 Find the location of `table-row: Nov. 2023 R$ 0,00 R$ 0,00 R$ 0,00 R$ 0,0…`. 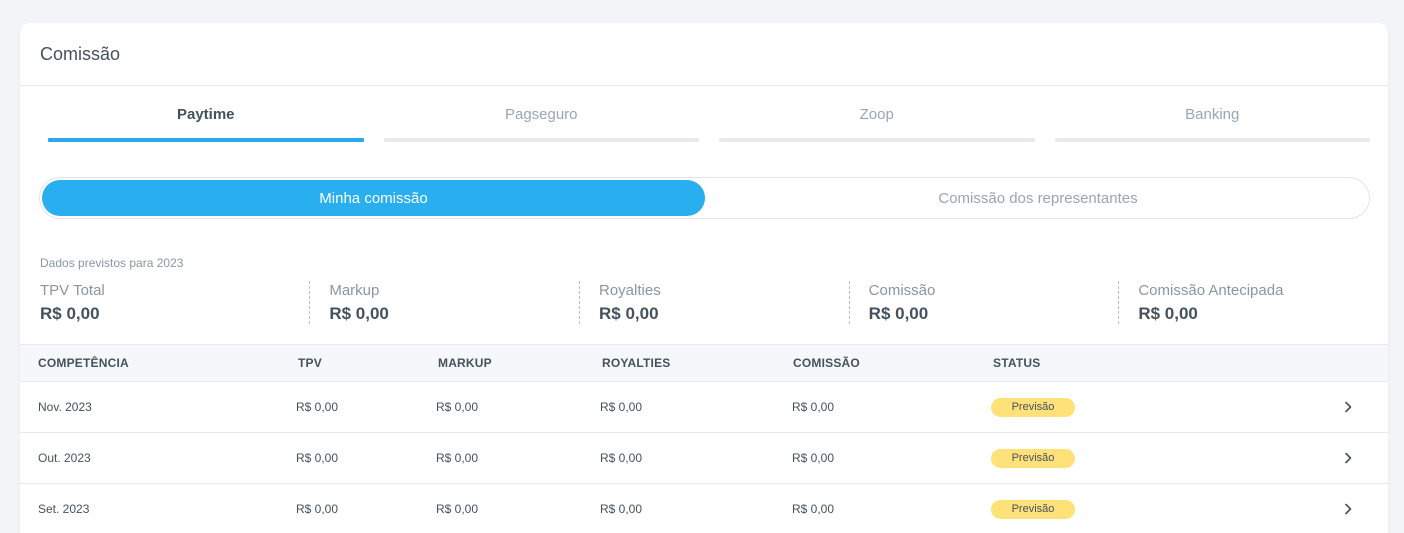

table-row: Nov. 2023 R$ 0,00 R$ 0,00 R$ 0,00 R$ 0,0… is located at coordinates (704, 407).